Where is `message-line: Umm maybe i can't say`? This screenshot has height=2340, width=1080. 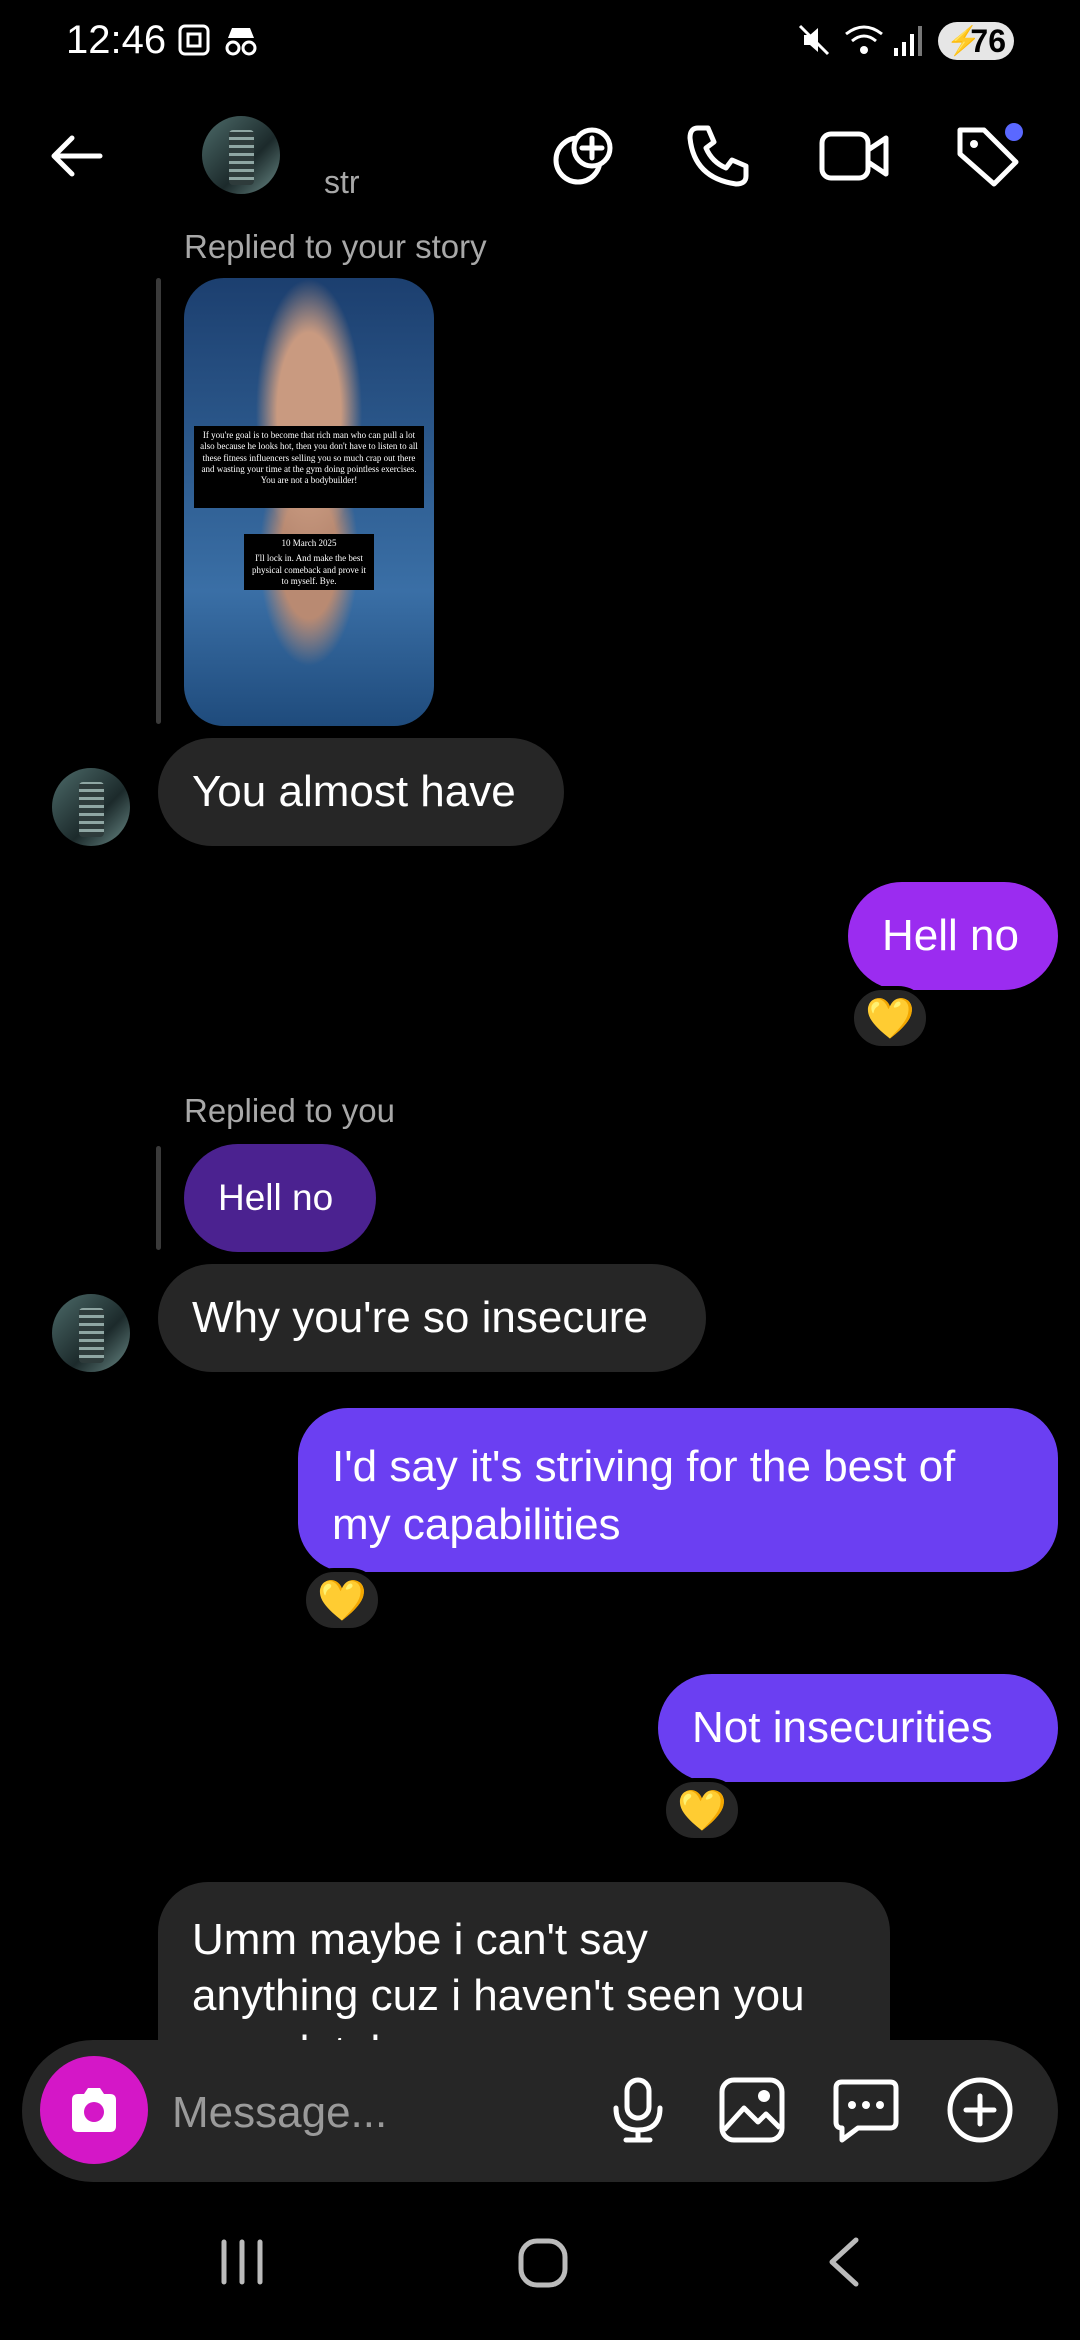 message-line: Umm maybe i can't say is located at coordinates (420, 1939).